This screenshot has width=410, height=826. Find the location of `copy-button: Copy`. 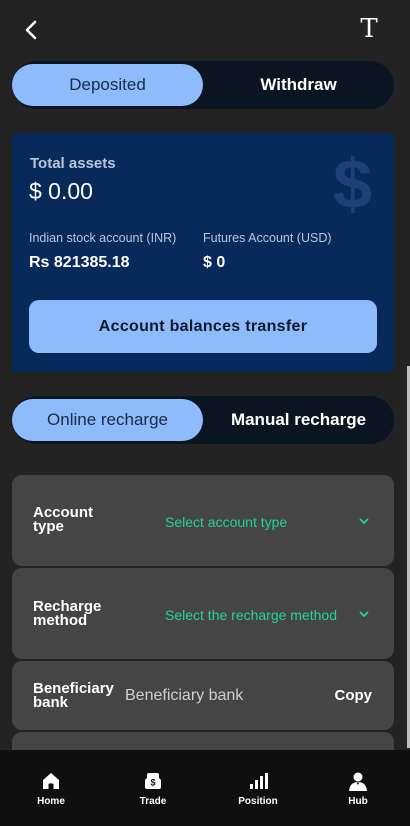

copy-button: Copy is located at coordinates (354, 695).